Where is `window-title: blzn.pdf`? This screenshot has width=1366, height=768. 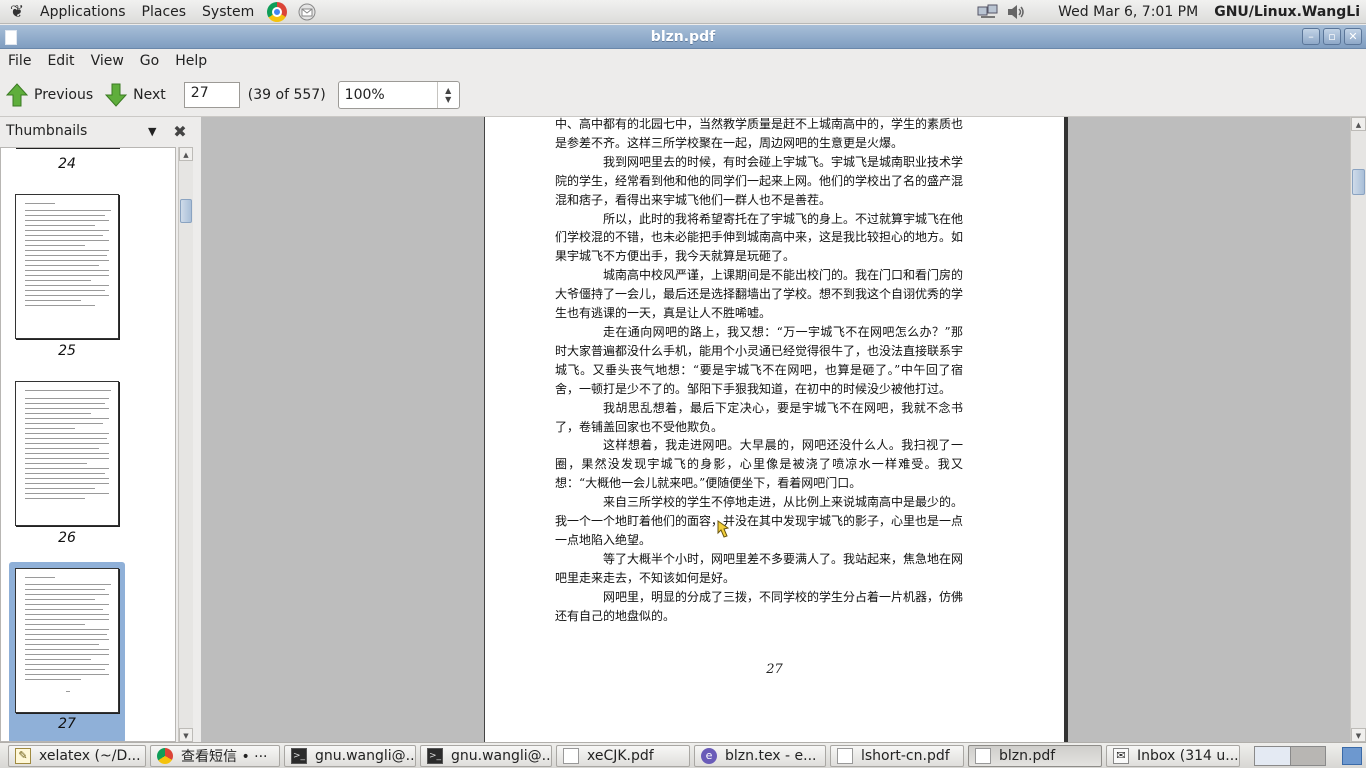 window-title: blzn.pdf is located at coordinates (683, 37).